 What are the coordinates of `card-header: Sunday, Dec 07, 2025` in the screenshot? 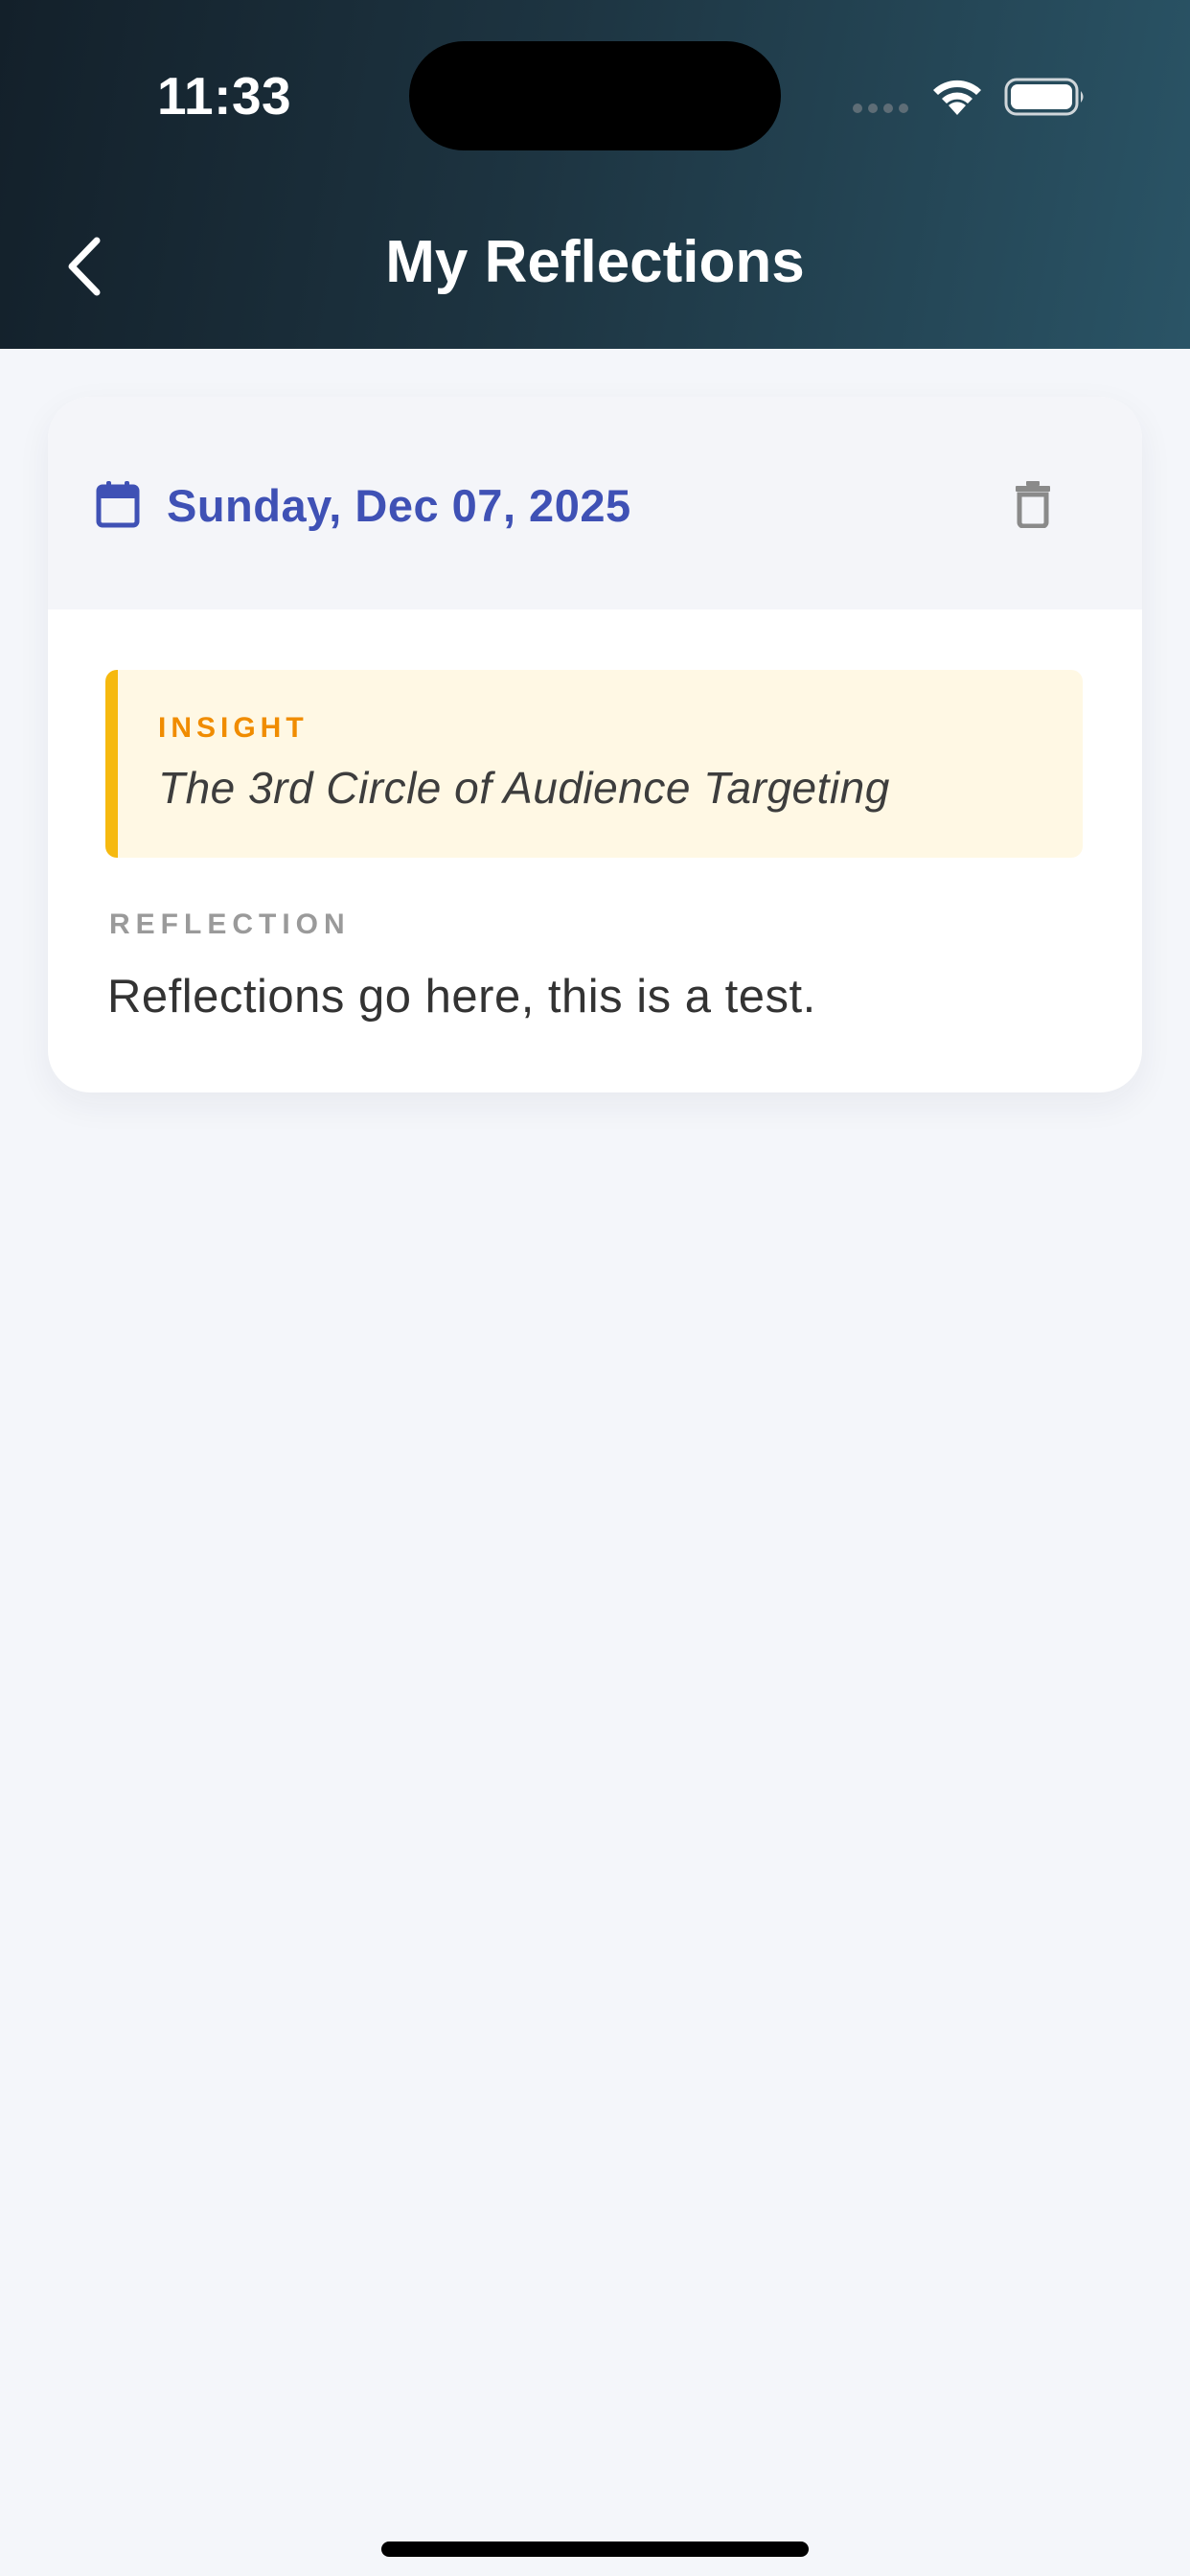 It's located at (595, 504).